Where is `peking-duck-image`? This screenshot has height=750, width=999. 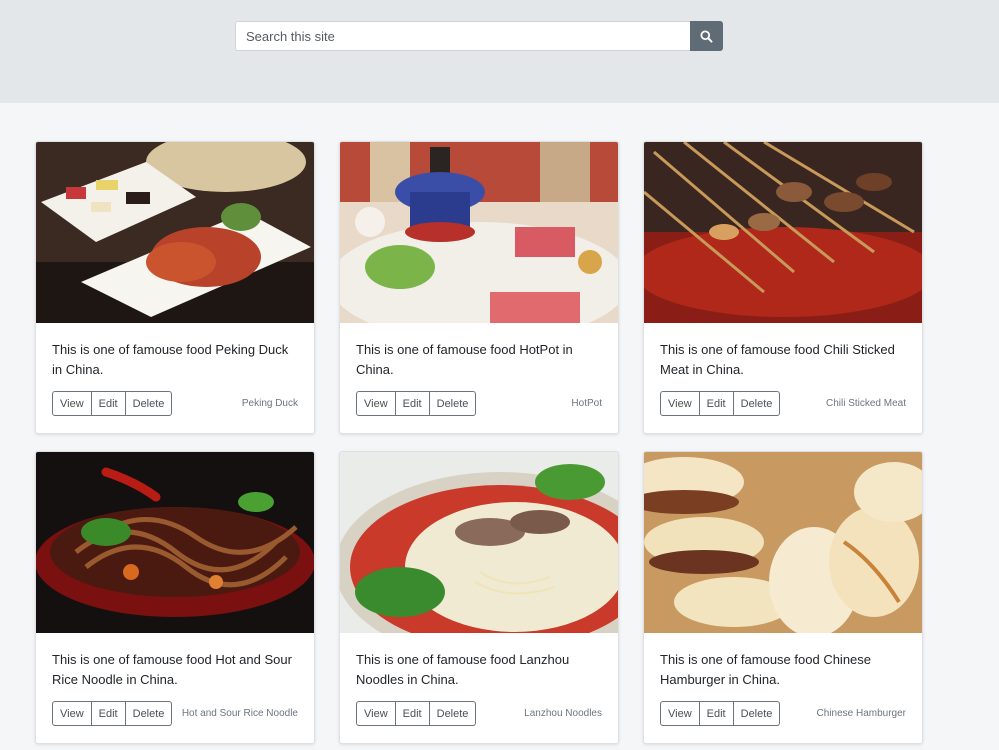 peking-duck-image is located at coordinates (175, 232).